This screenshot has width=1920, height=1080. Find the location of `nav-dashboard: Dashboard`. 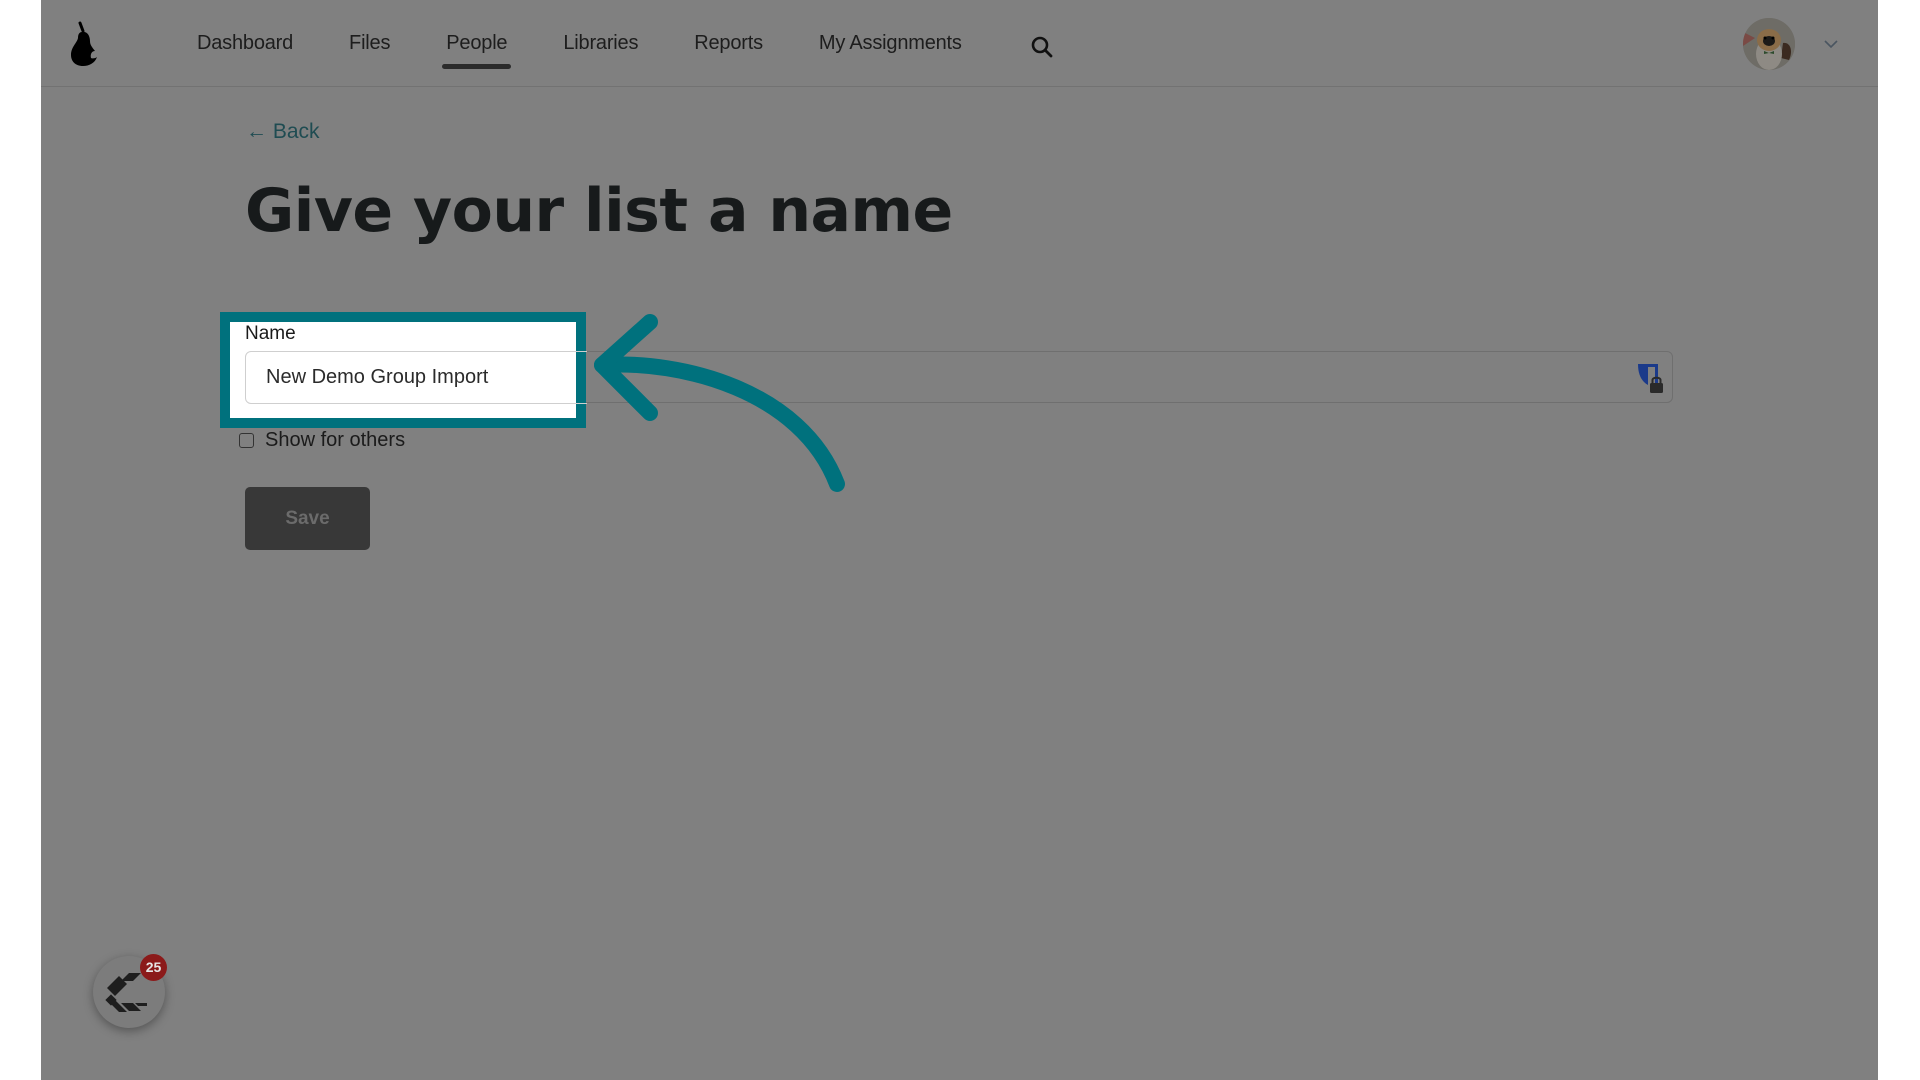

nav-dashboard: Dashboard is located at coordinates (245, 43).